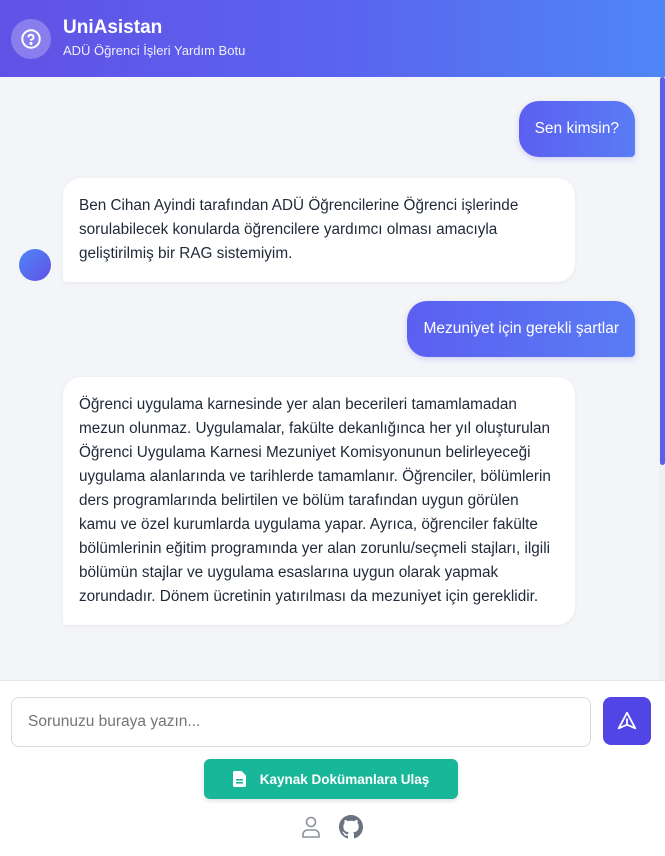 This screenshot has height=856, width=665. Describe the element at coordinates (154, 50) in the screenshot. I see `app-subtitle: ADÜ Öğrenci İşleri Yardım Botu` at that location.